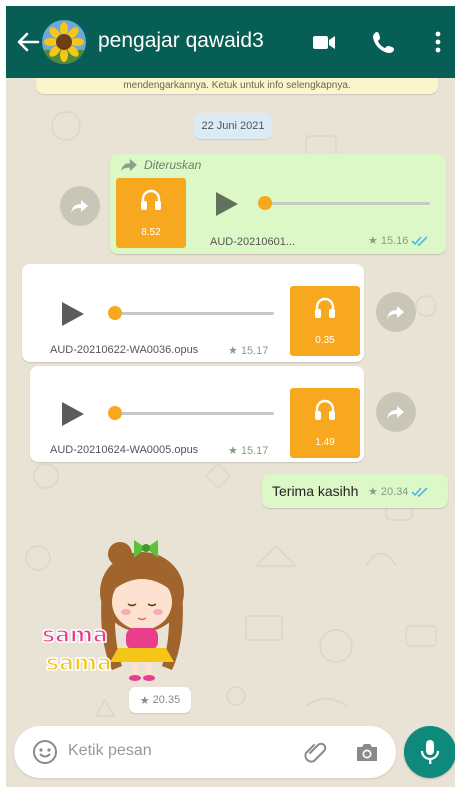 This screenshot has width=461, height=787. What do you see at coordinates (75, 635) in the screenshot?
I see `sticker-text-line1: sama` at bounding box center [75, 635].